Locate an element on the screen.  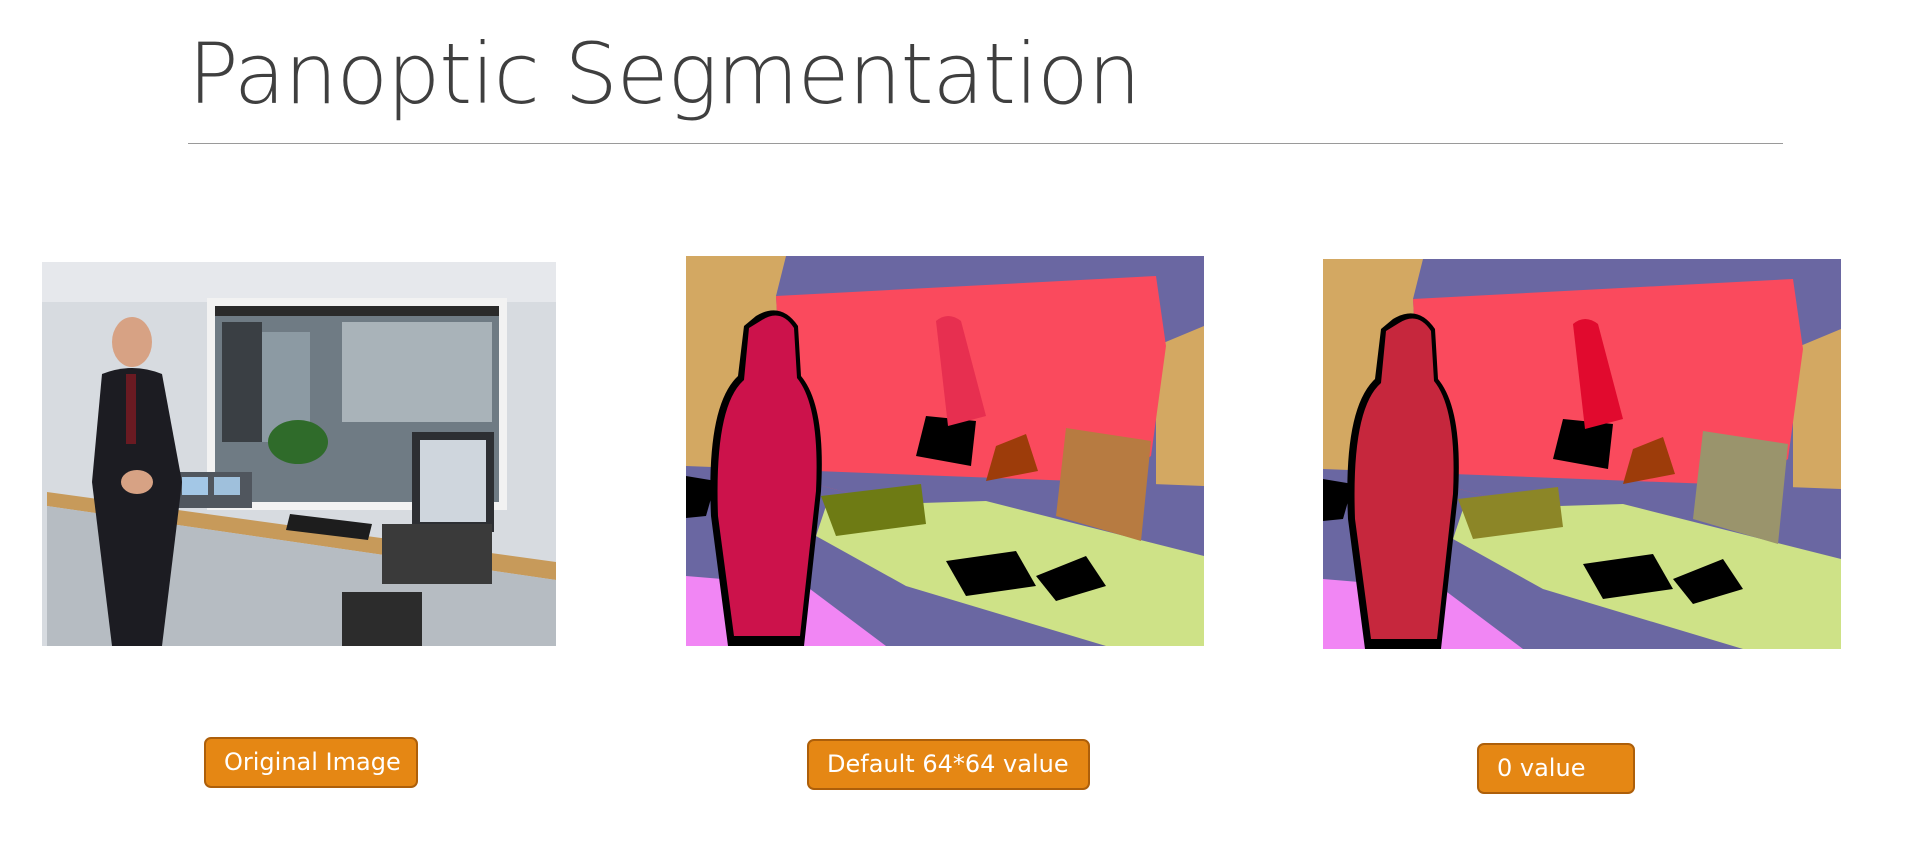
slide-title: Panoptic Segmentation is located at coordinates (664, 74).